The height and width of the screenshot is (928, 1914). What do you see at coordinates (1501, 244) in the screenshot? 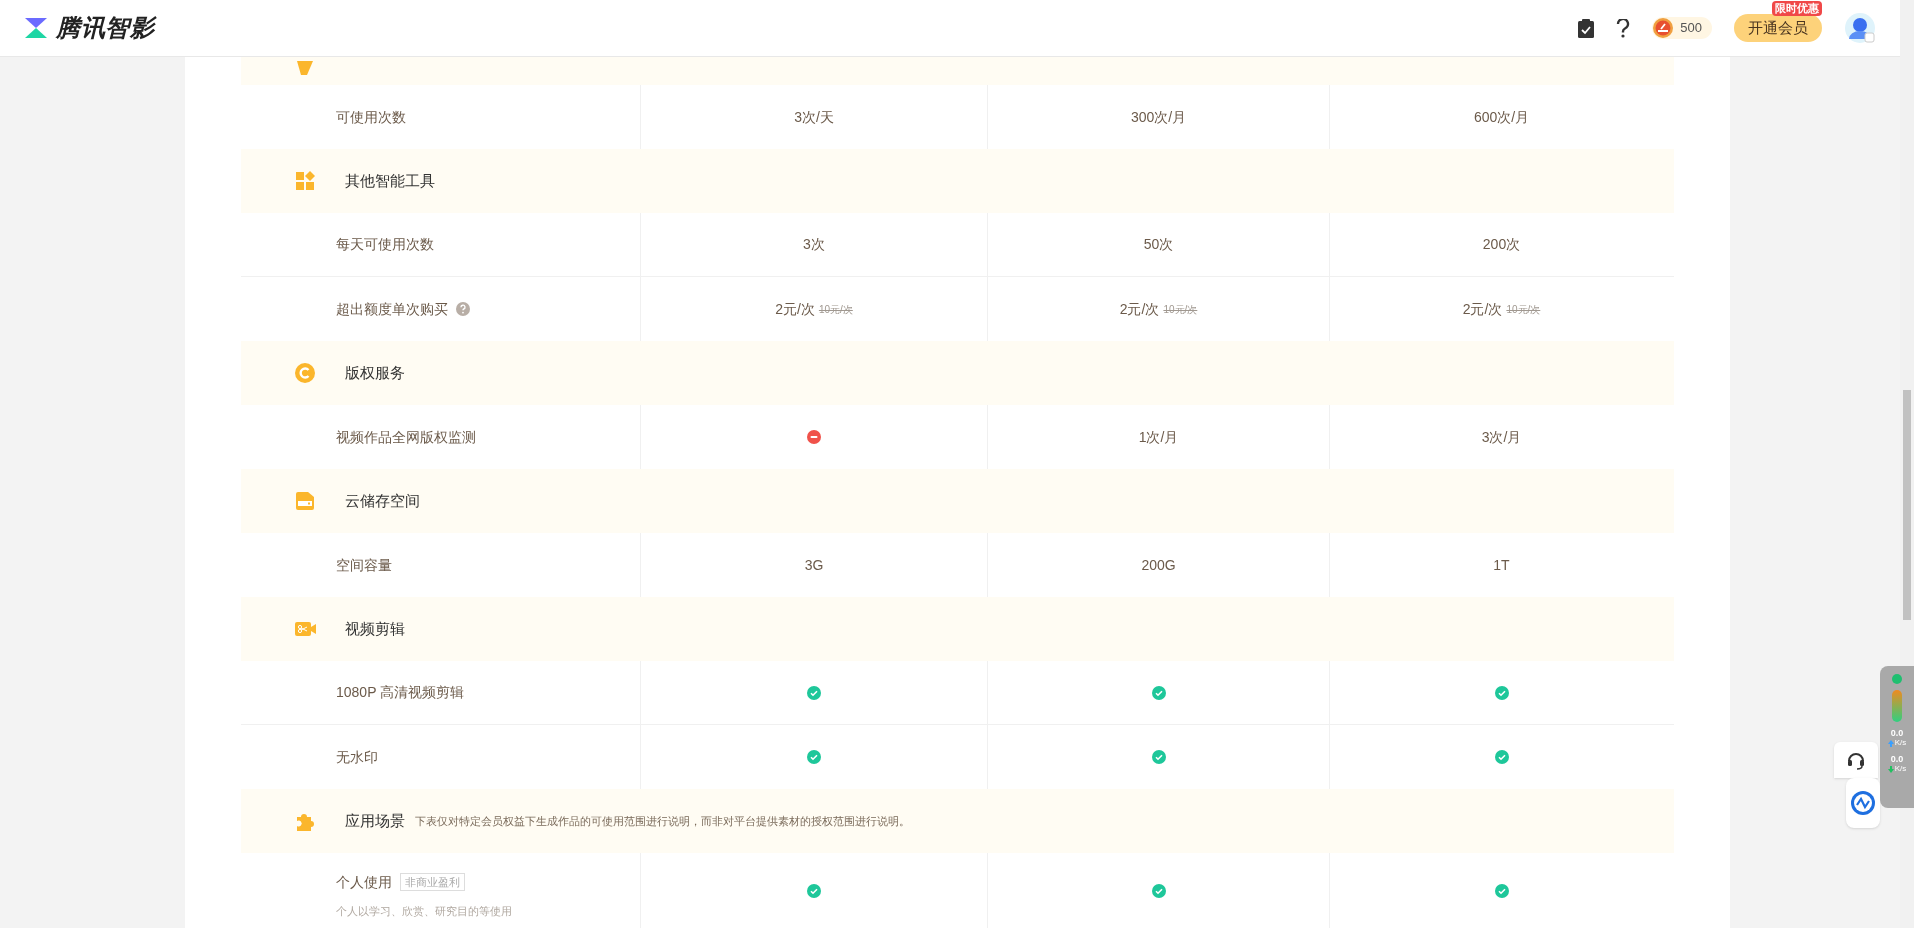
I see `value-text: 200次` at bounding box center [1501, 244].